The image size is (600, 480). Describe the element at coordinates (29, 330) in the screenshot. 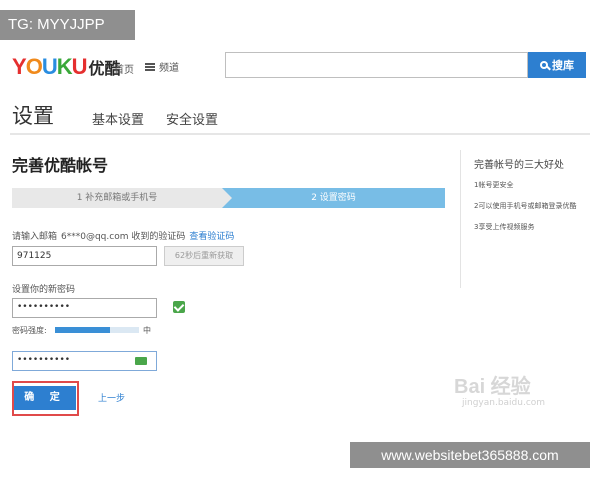

I see `strength-label: 密码强度:` at that location.